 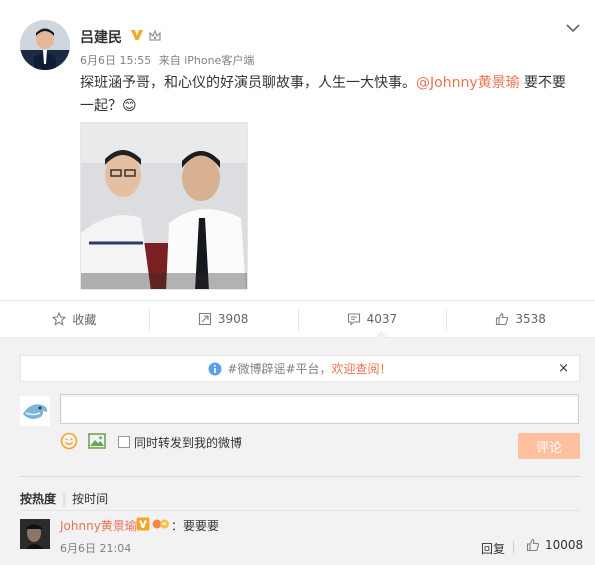 I want to click on repost-checkbox, so click(x=124, y=442).